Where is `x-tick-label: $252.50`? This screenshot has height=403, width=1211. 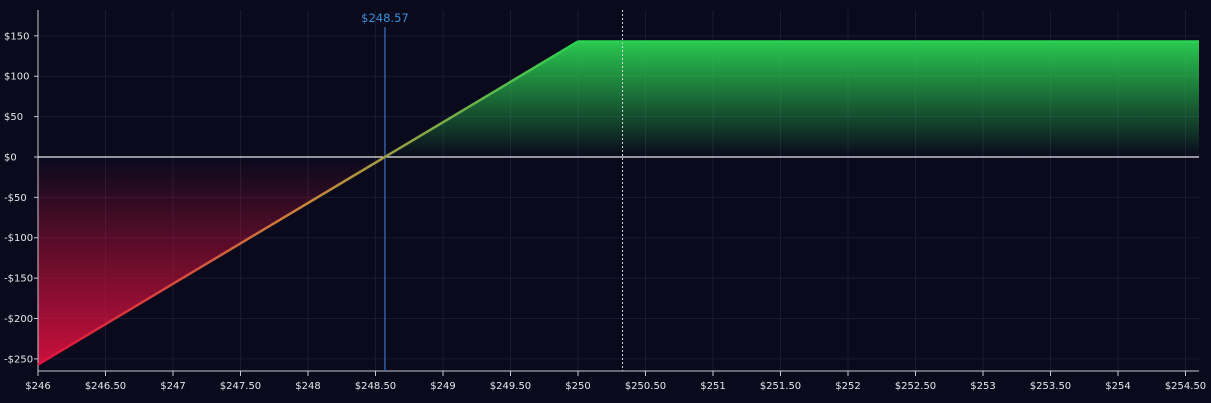 x-tick-label: $252.50 is located at coordinates (915, 386).